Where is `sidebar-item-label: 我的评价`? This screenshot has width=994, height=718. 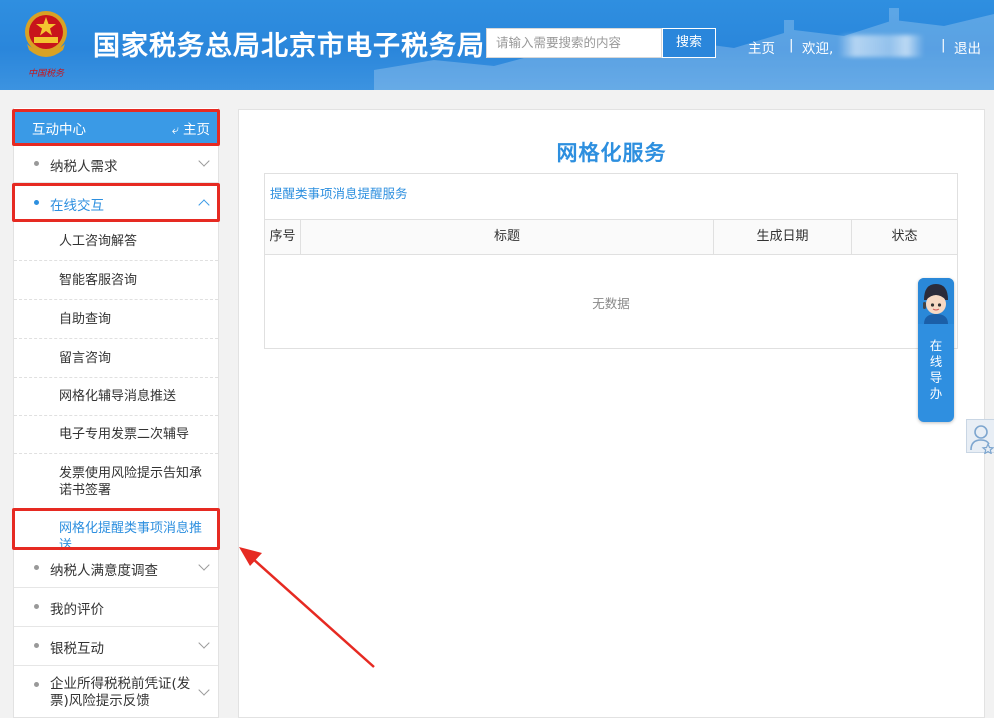 sidebar-item-label: 我的评价 is located at coordinates (77, 610).